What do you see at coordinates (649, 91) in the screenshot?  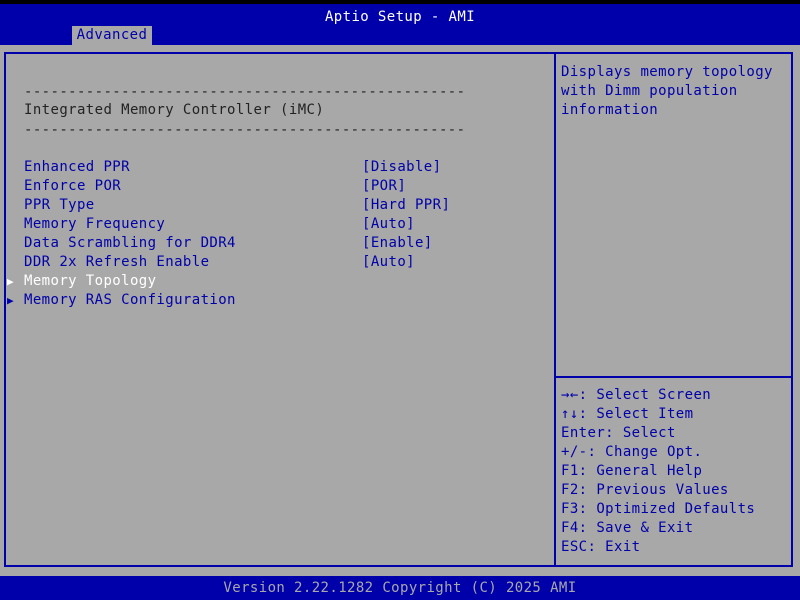 I see `help-line: with Dimm population` at bounding box center [649, 91].